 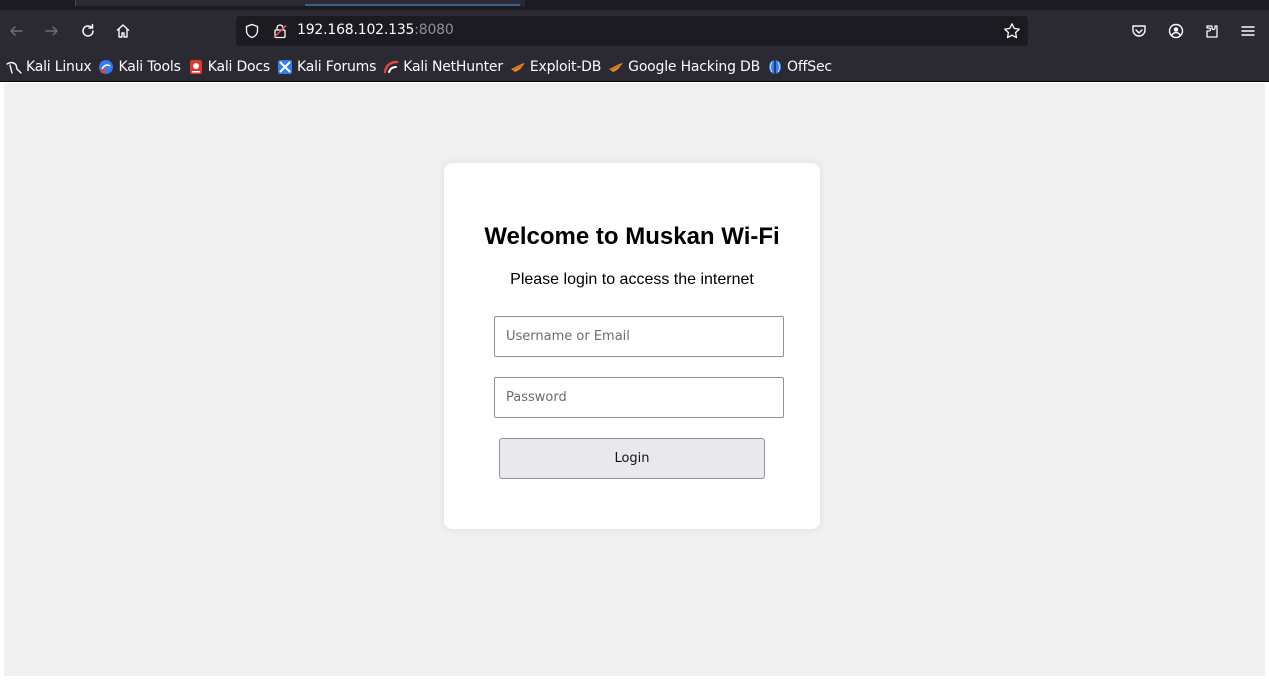 I want to click on bookmark-kali-nethunter: Kali NetHunter, so click(x=444, y=67).